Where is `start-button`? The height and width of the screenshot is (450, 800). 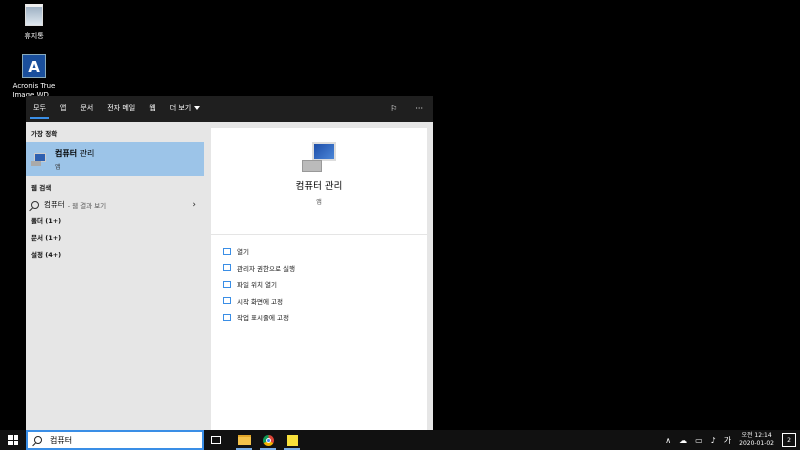
start-button is located at coordinates (13, 440).